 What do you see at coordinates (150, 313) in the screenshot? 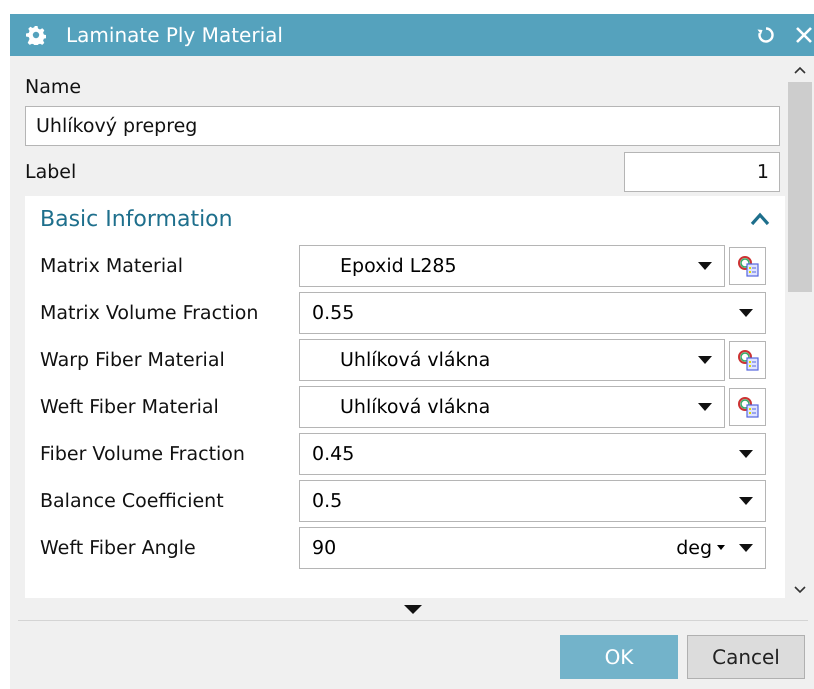
I see `field-label: Matrix Volume Fraction` at bounding box center [150, 313].